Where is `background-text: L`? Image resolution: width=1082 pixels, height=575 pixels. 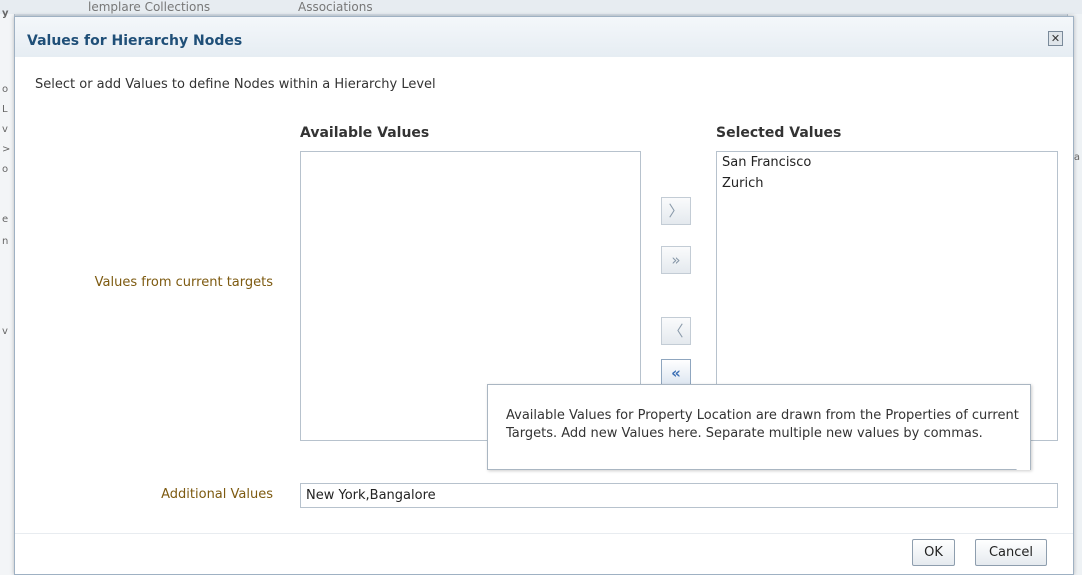
background-text: L is located at coordinates (5, 109).